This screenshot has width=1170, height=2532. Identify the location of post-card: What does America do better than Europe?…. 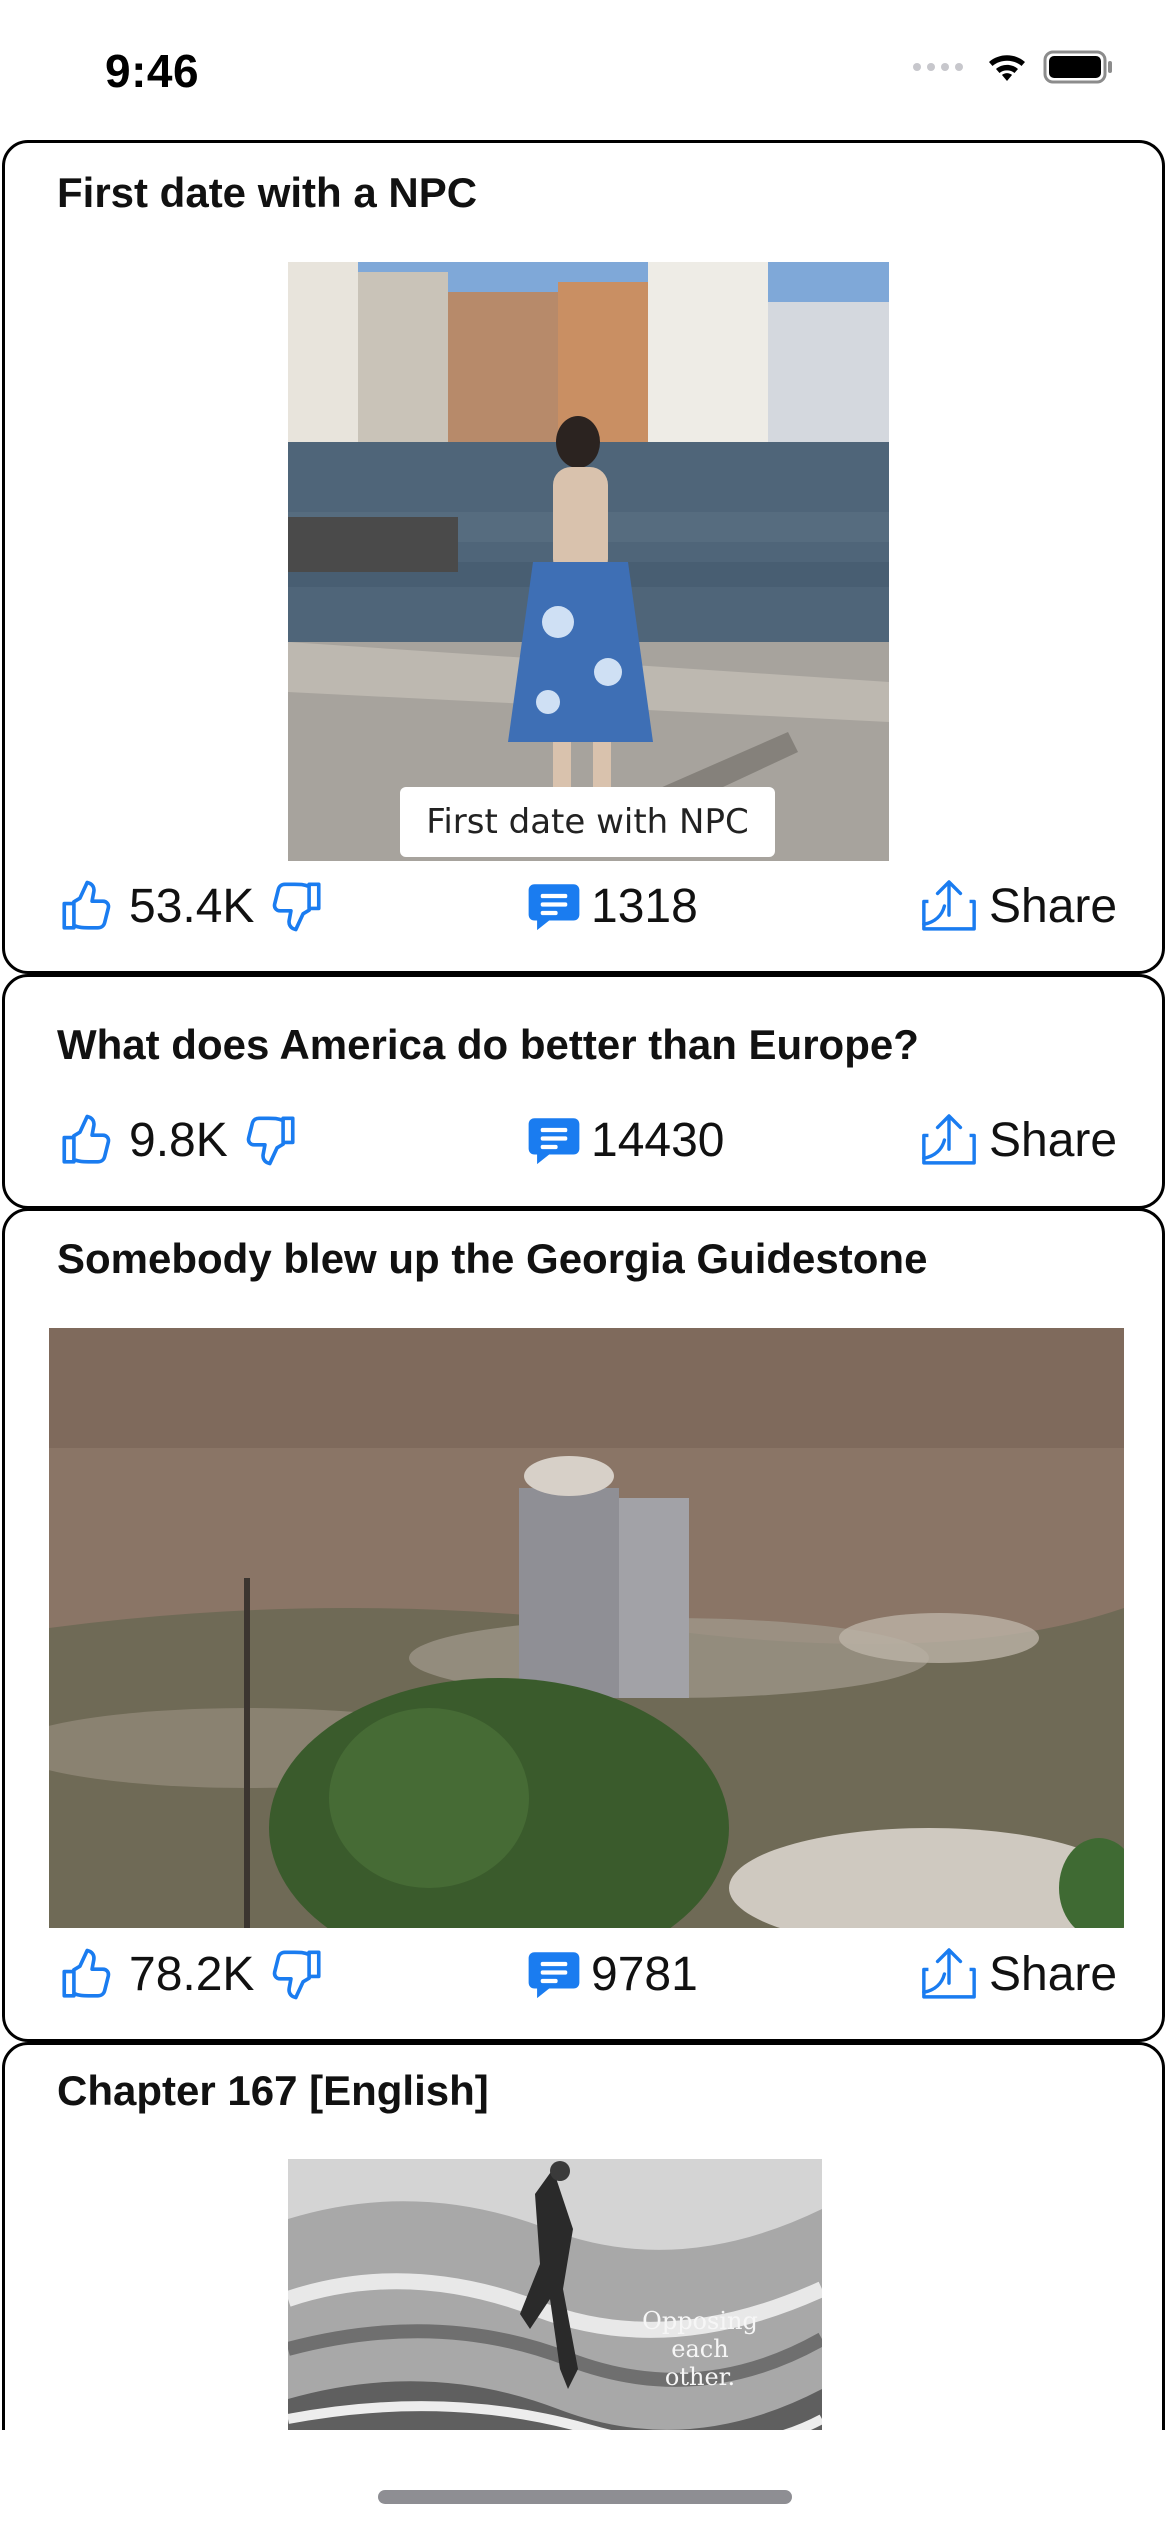
(583, 1091).